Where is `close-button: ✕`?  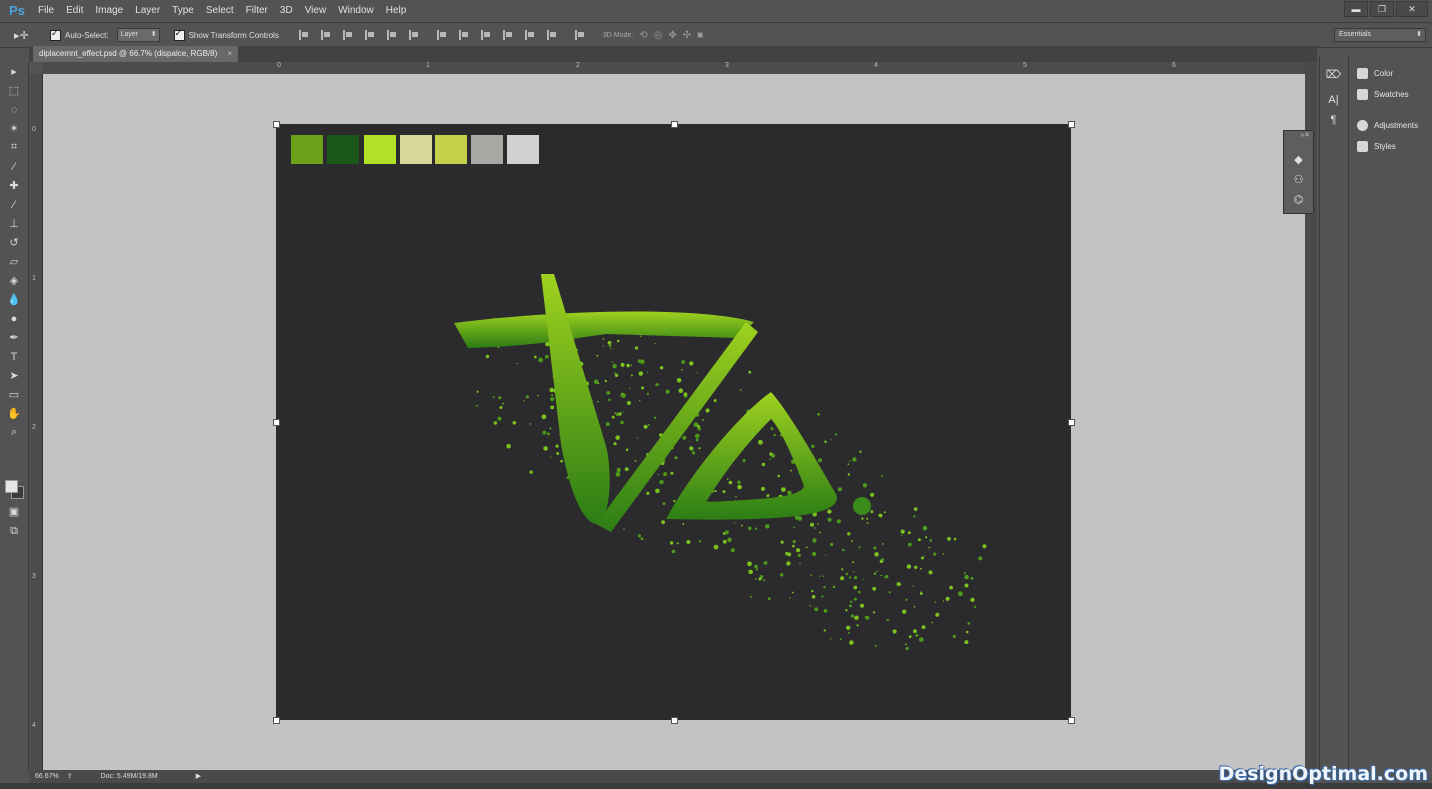 close-button: ✕ is located at coordinates (1412, 9).